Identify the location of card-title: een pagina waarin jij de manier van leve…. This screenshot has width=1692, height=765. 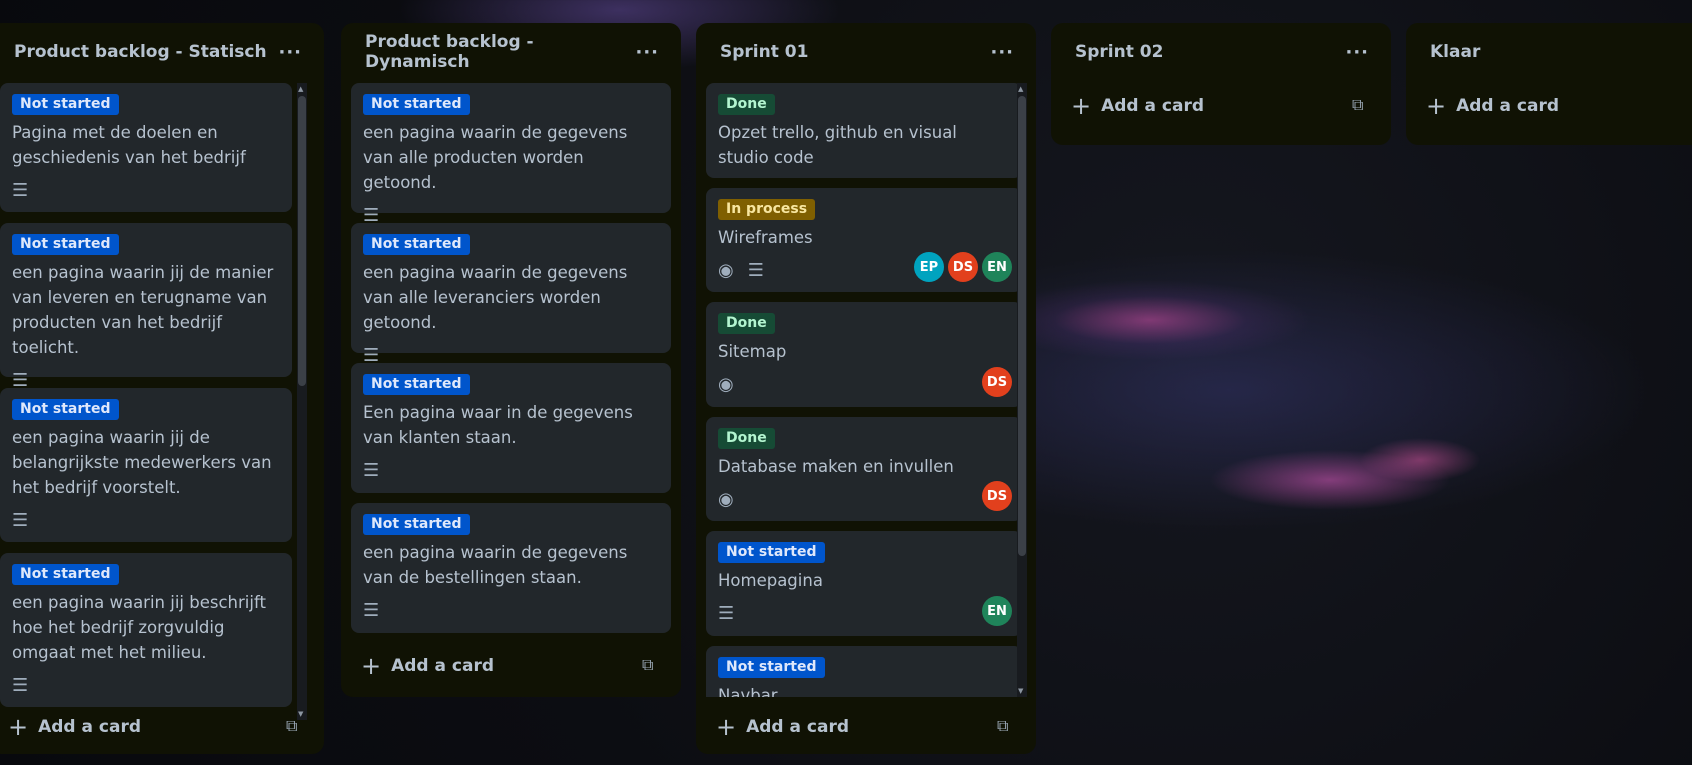
(143, 310).